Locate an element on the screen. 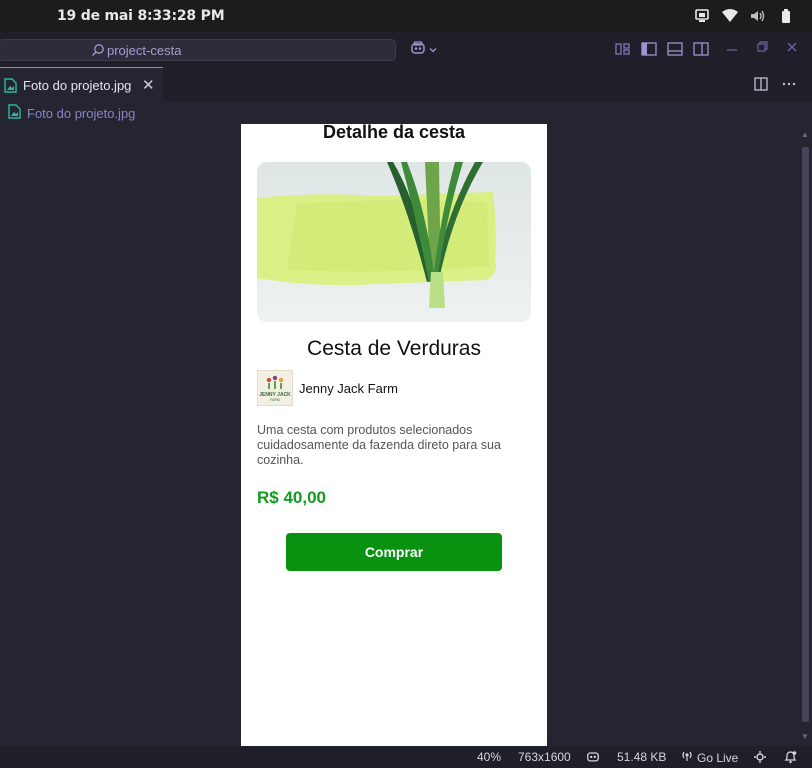 The height and width of the screenshot is (768, 812). image-dimensions: 763x1600 is located at coordinates (544, 757).